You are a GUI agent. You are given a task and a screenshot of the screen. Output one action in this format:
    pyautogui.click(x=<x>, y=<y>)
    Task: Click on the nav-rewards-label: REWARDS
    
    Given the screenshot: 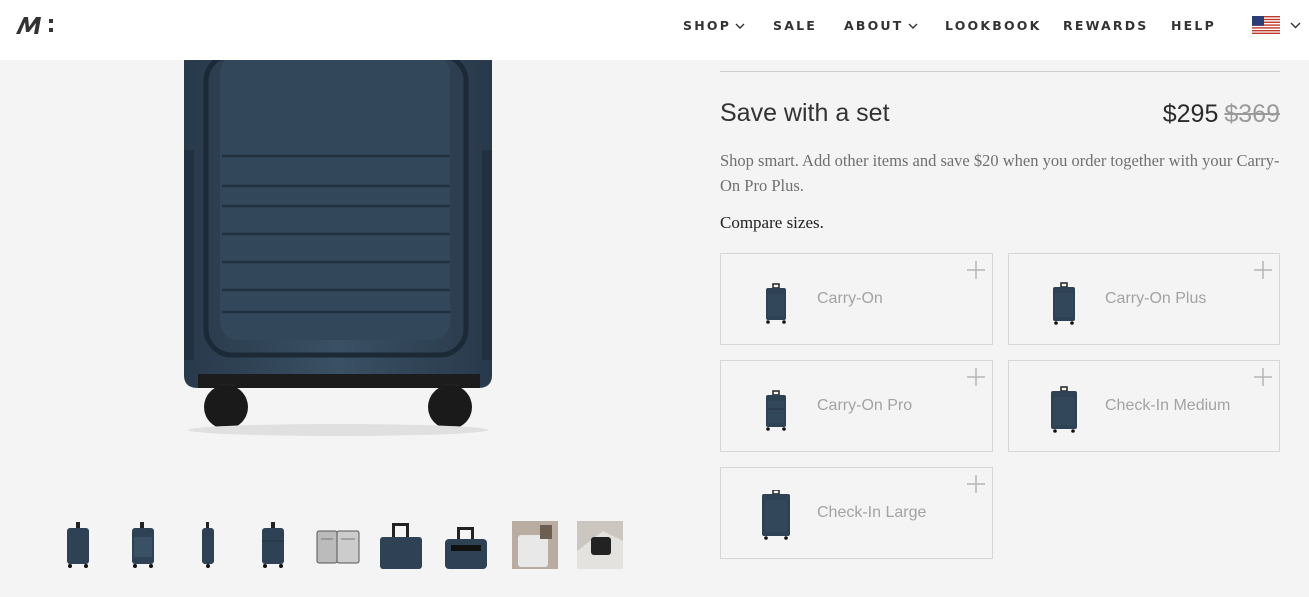 What is the action you would take?
    pyautogui.click(x=1106, y=25)
    